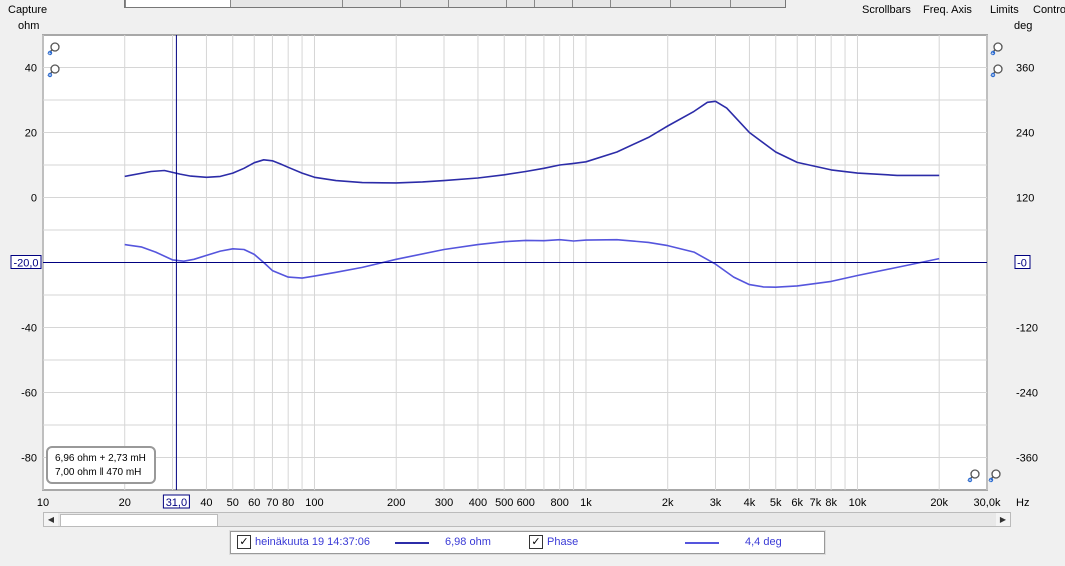 The width and height of the screenshot is (1065, 566). I want to click on x-tick-label: 400, so click(478, 503).